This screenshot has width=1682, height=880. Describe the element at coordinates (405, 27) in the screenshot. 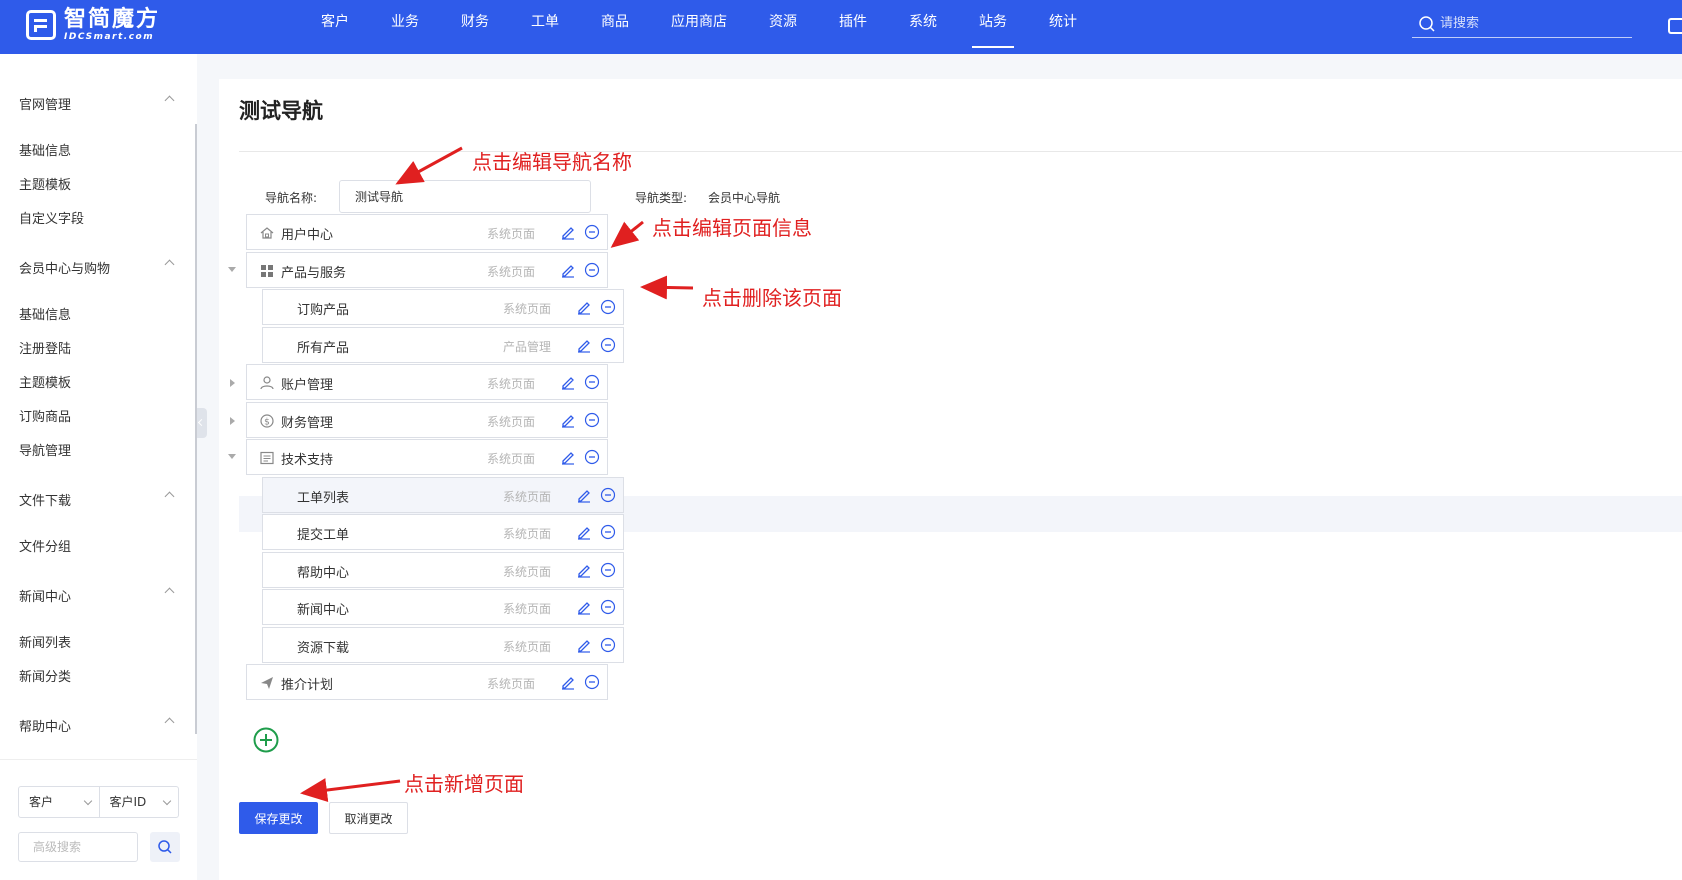

I see `nav-item-1: 业务` at that location.